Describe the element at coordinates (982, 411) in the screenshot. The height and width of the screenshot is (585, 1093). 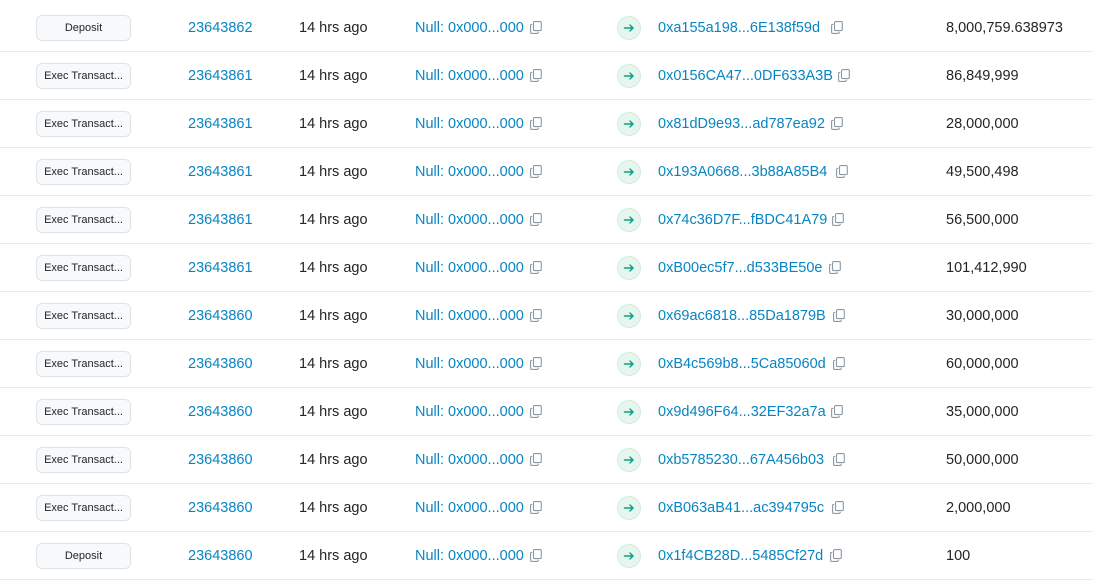
I see `amount-value: 35,000,000` at that location.